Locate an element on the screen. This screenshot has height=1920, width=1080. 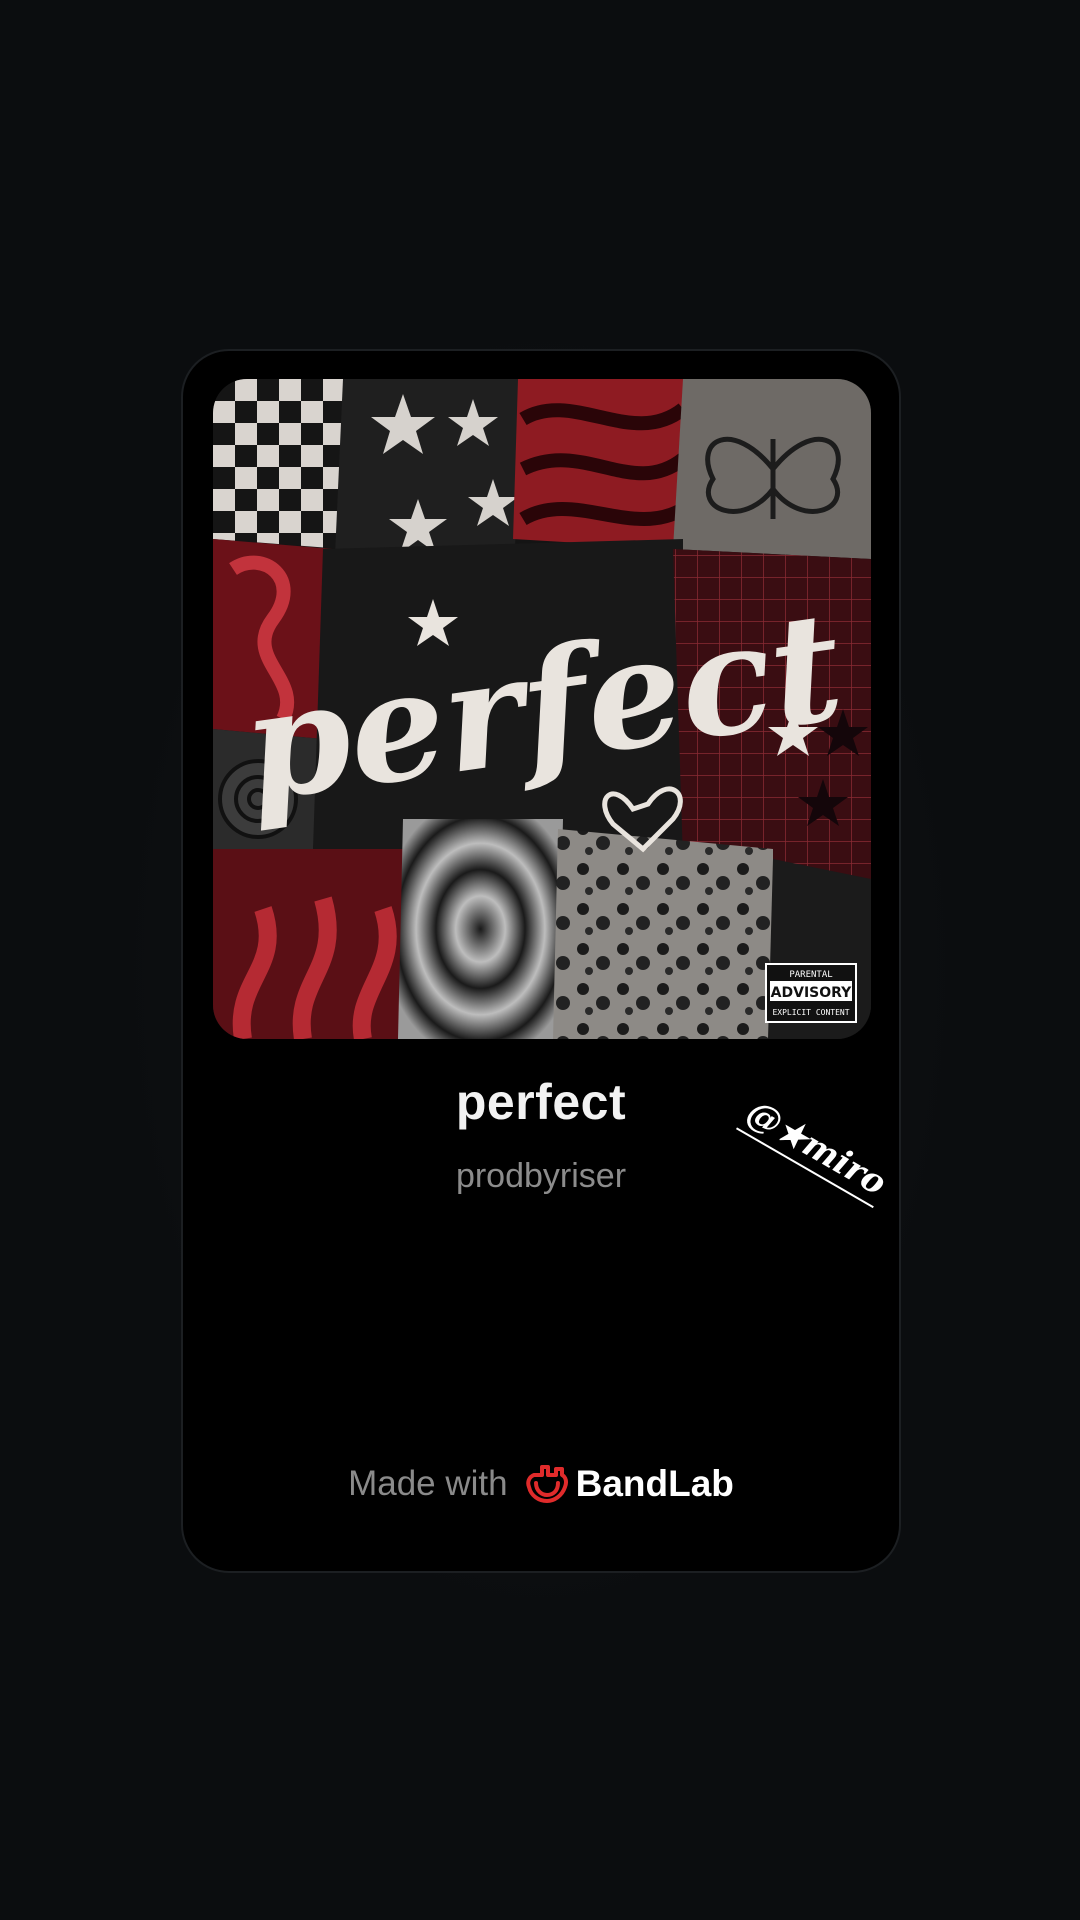
svg-text: ADVISORY is located at coordinates (811, 993).